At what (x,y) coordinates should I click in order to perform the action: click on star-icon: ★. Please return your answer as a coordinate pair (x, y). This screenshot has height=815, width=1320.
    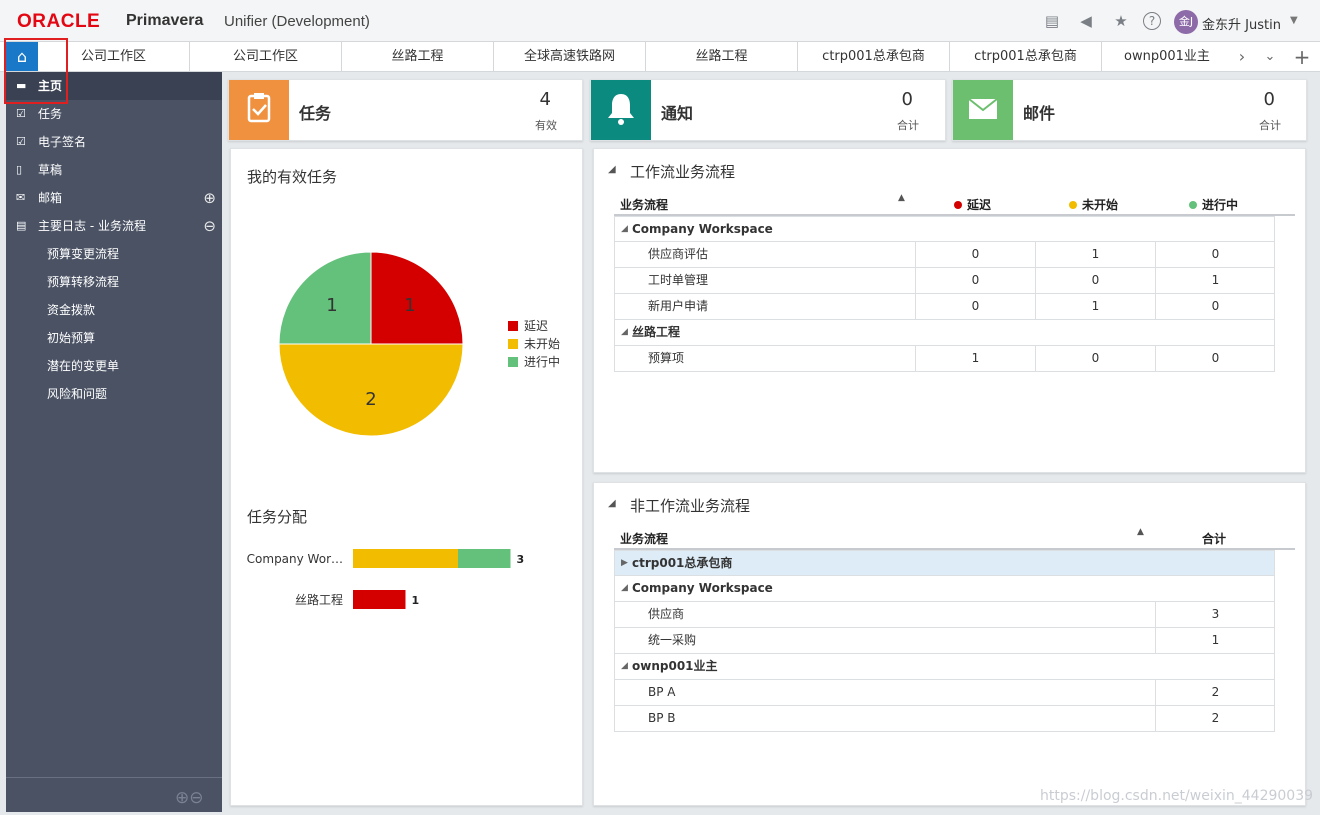
    Looking at the image, I should click on (1121, 21).